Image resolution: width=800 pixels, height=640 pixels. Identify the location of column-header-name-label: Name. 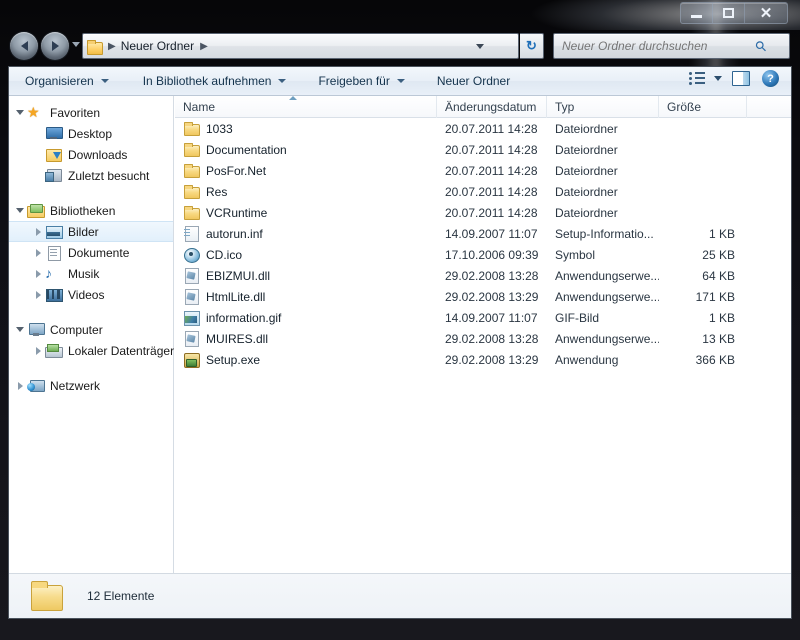
(199, 106).